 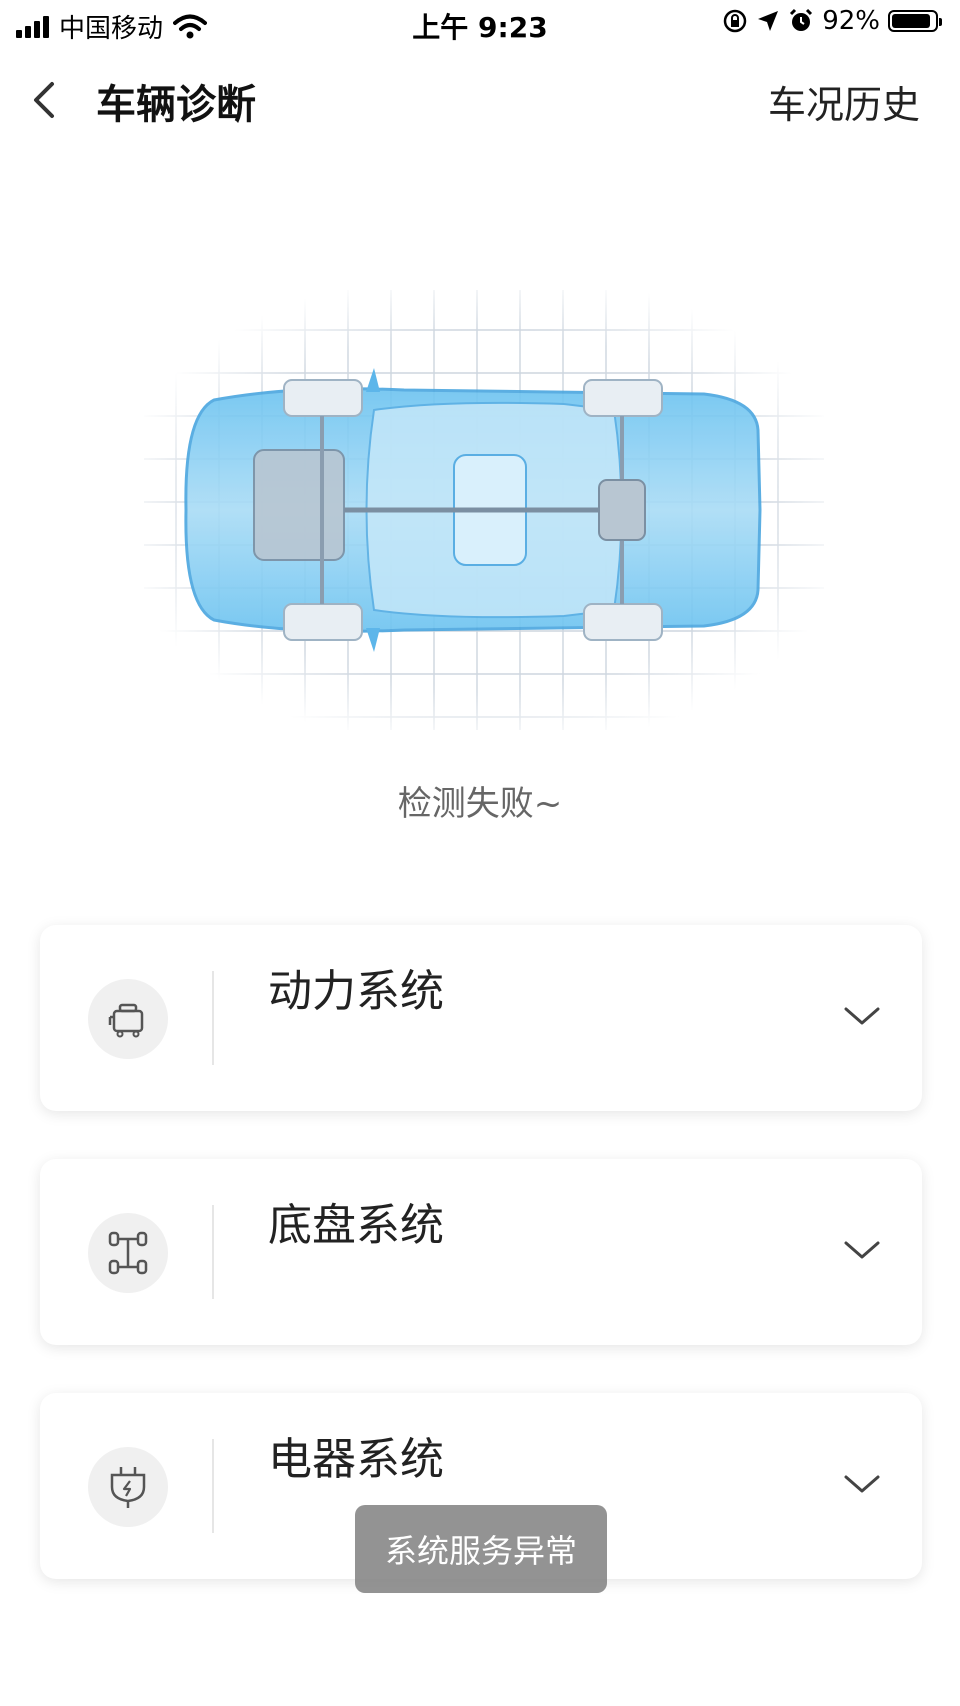 I want to click on chassis-icon, so click(x=128, y=1253).